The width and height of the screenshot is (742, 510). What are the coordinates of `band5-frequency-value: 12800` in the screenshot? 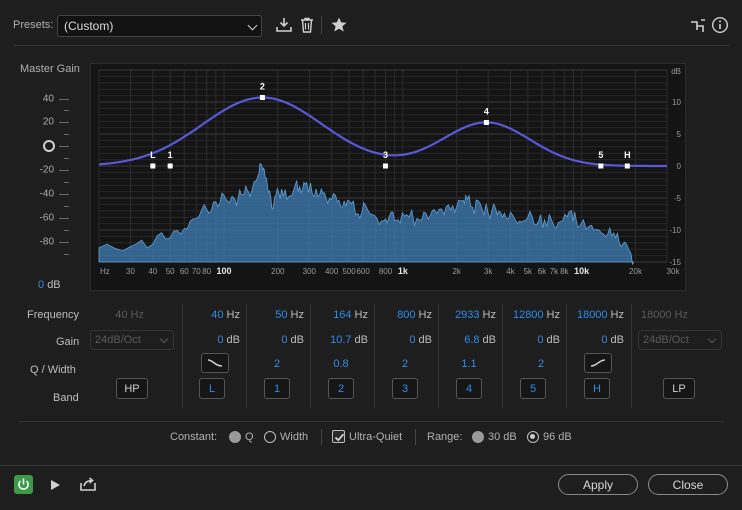 It's located at (528, 315).